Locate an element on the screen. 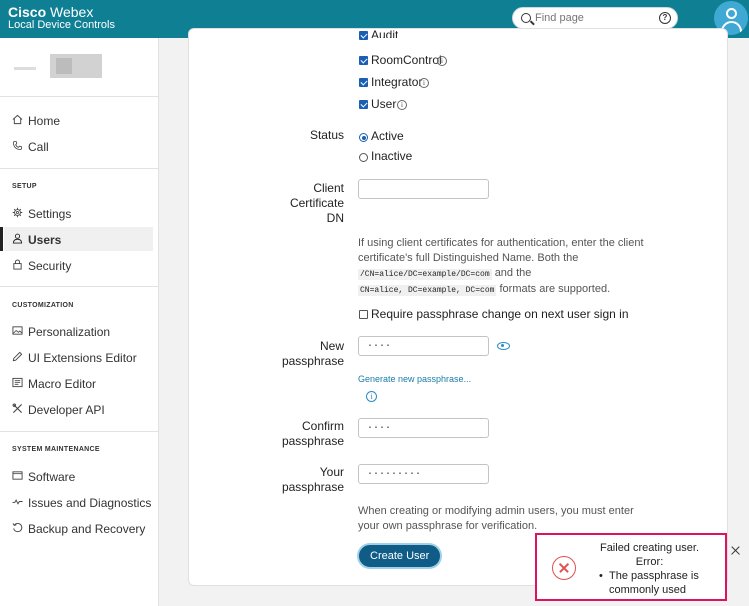 The image size is (749, 606). confirm-passphrase-input is located at coordinates (423, 428).